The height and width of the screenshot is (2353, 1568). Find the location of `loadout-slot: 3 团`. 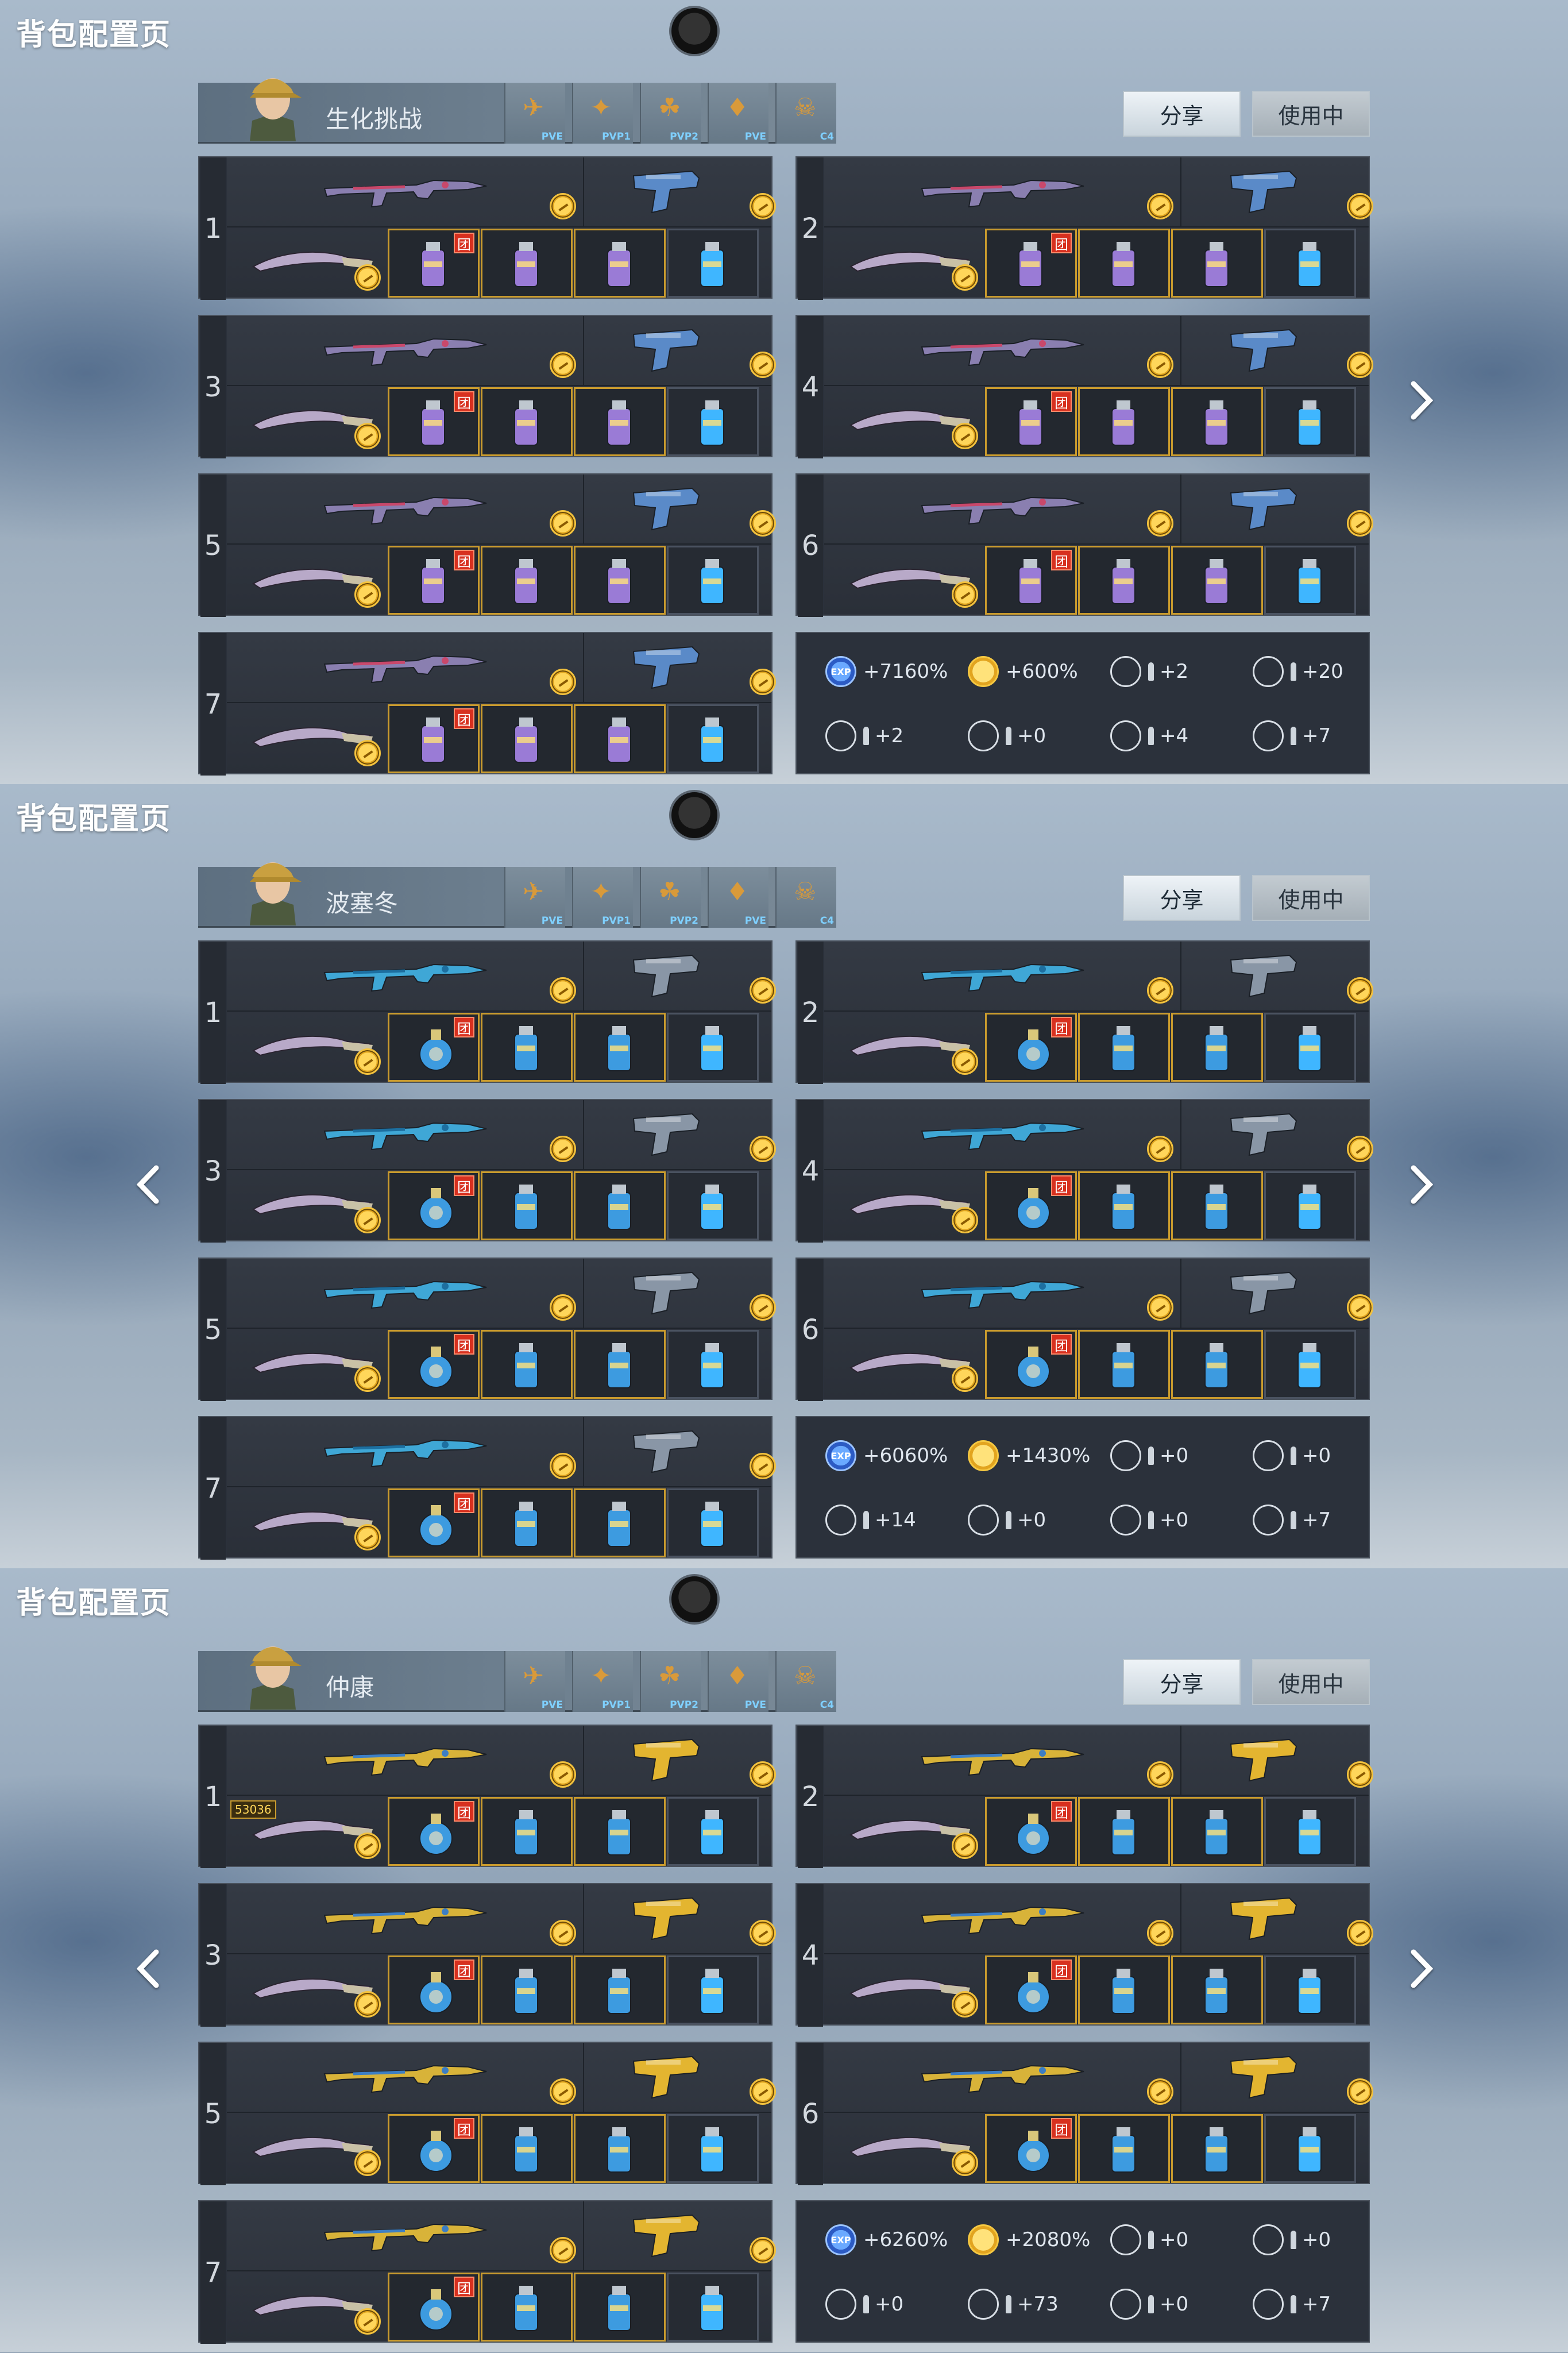

loadout-slot: 3 团 is located at coordinates (487, 1955).